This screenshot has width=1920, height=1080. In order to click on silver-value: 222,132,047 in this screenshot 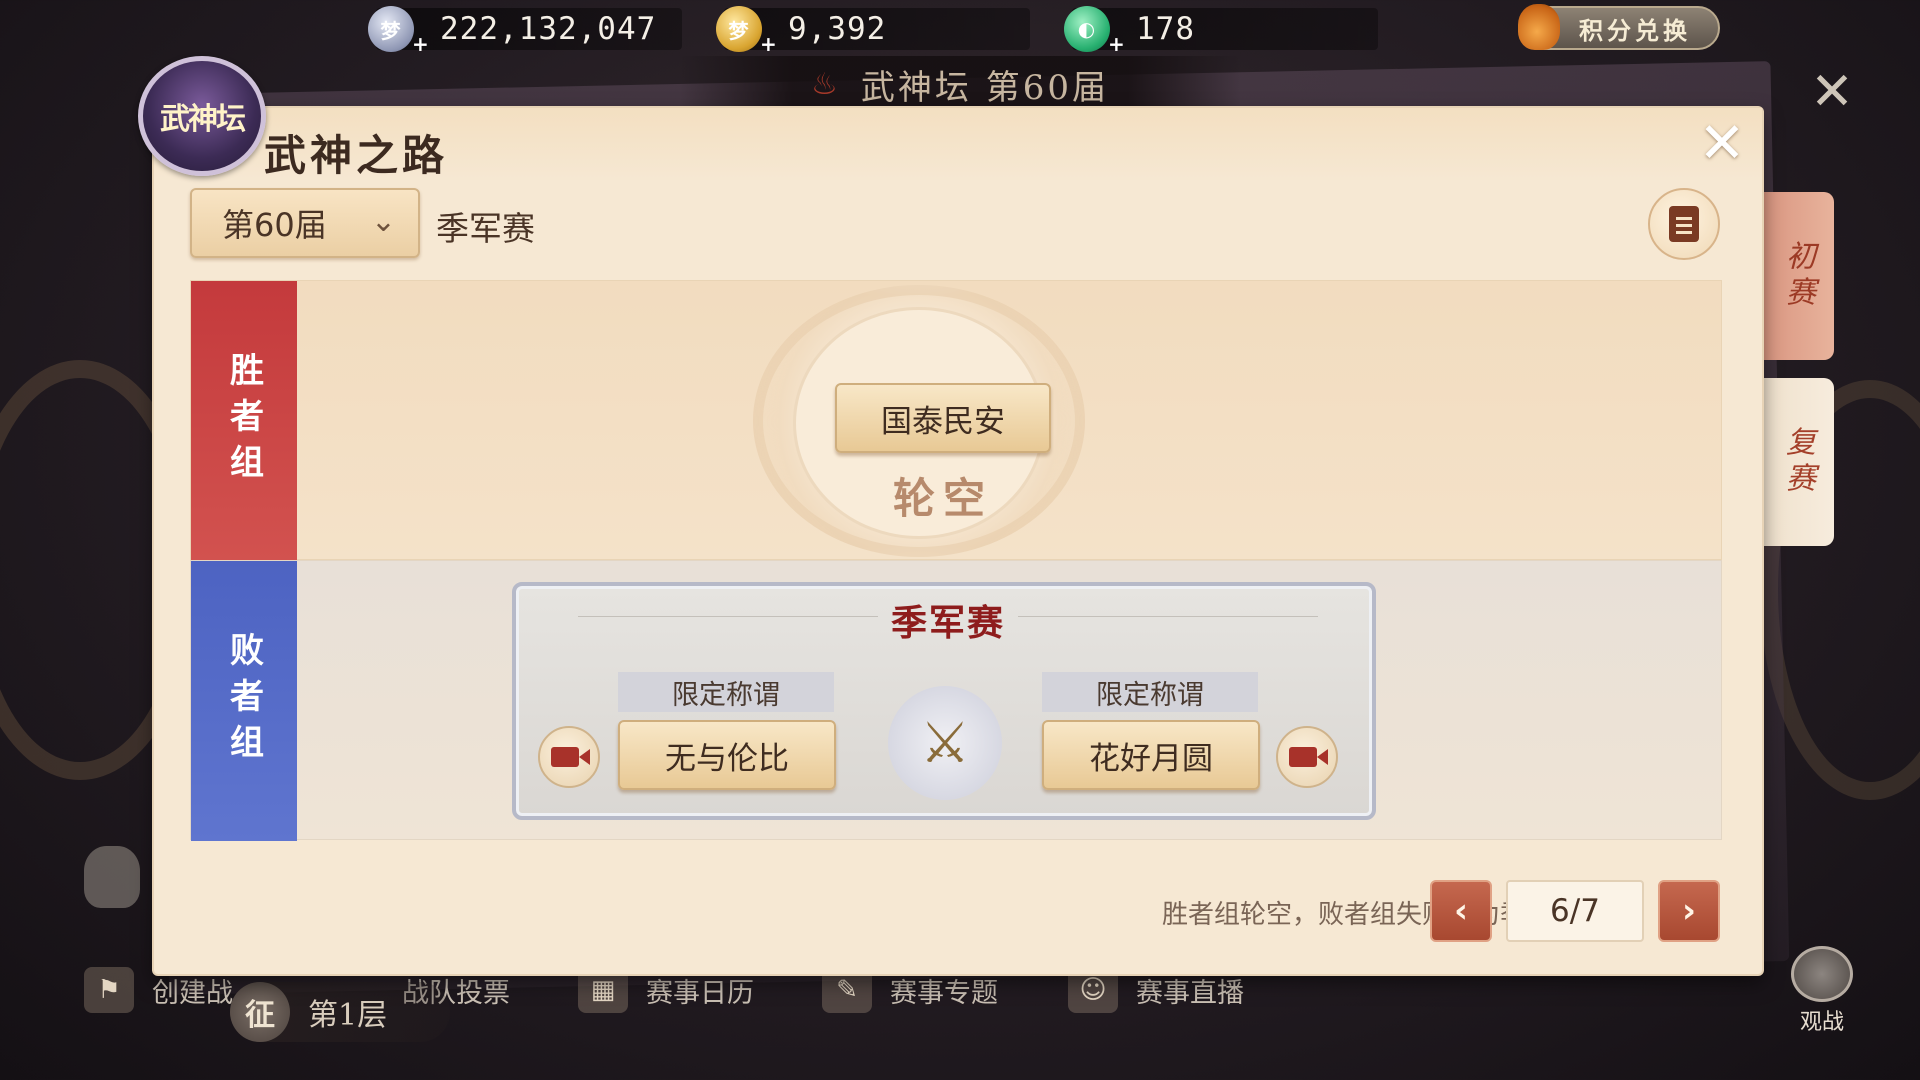, I will do `click(548, 29)`.